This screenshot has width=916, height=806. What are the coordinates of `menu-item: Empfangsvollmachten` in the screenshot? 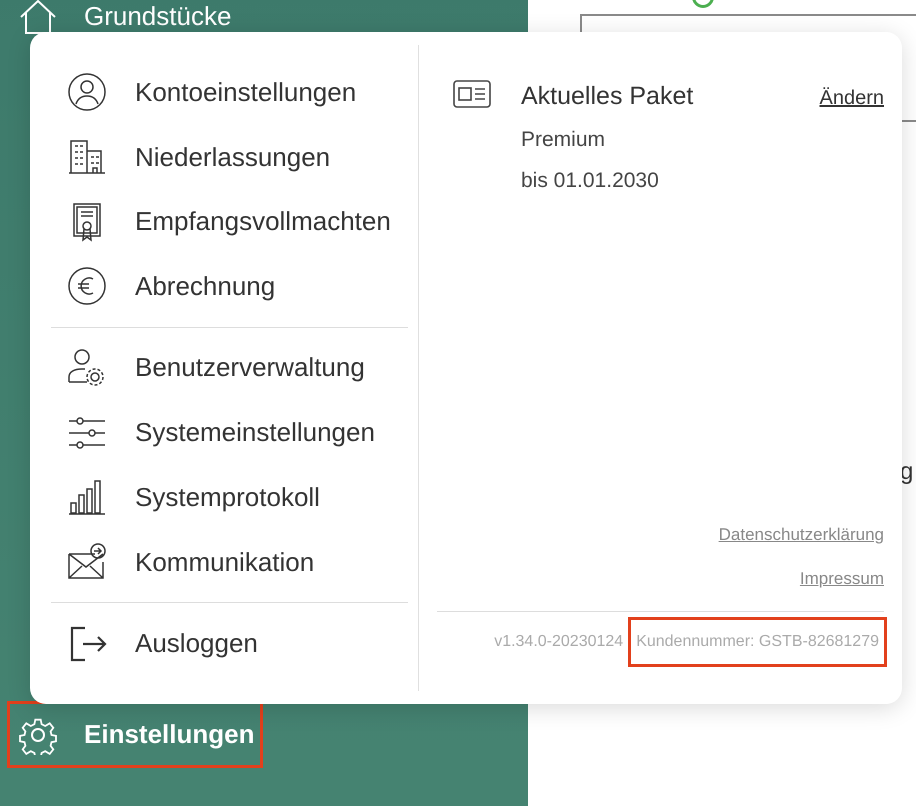 It's located at (263, 222).